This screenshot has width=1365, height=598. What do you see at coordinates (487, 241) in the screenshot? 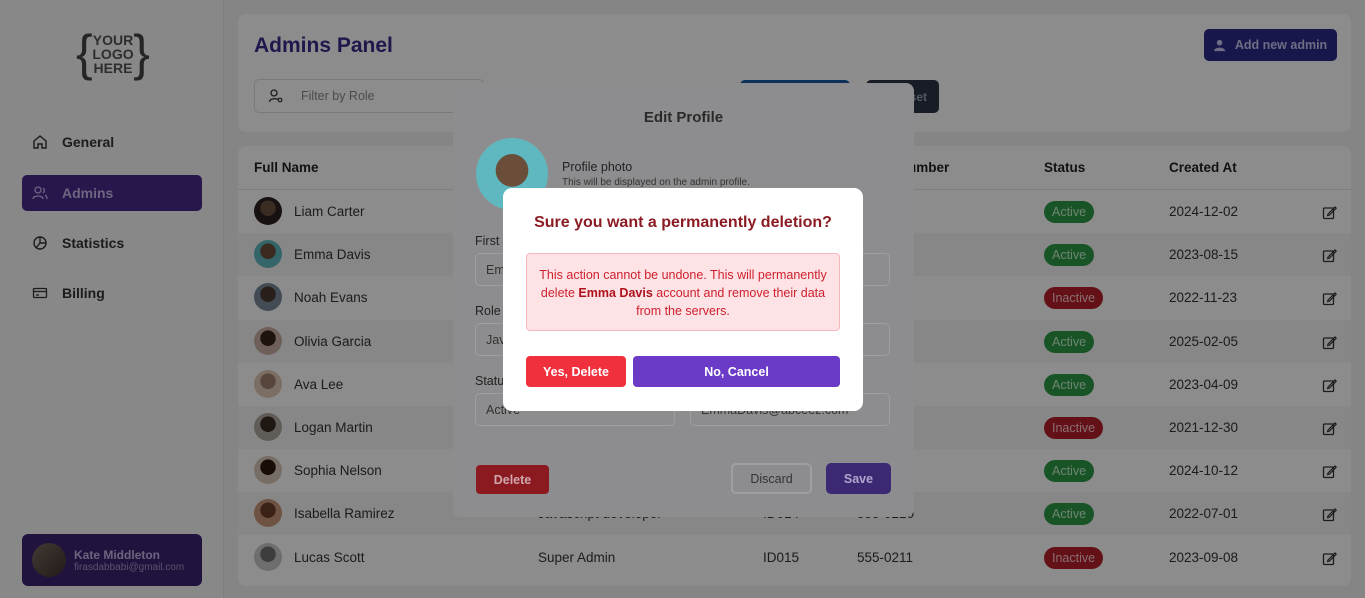
I see `first-name-label: First` at bounding box center [487, 241].